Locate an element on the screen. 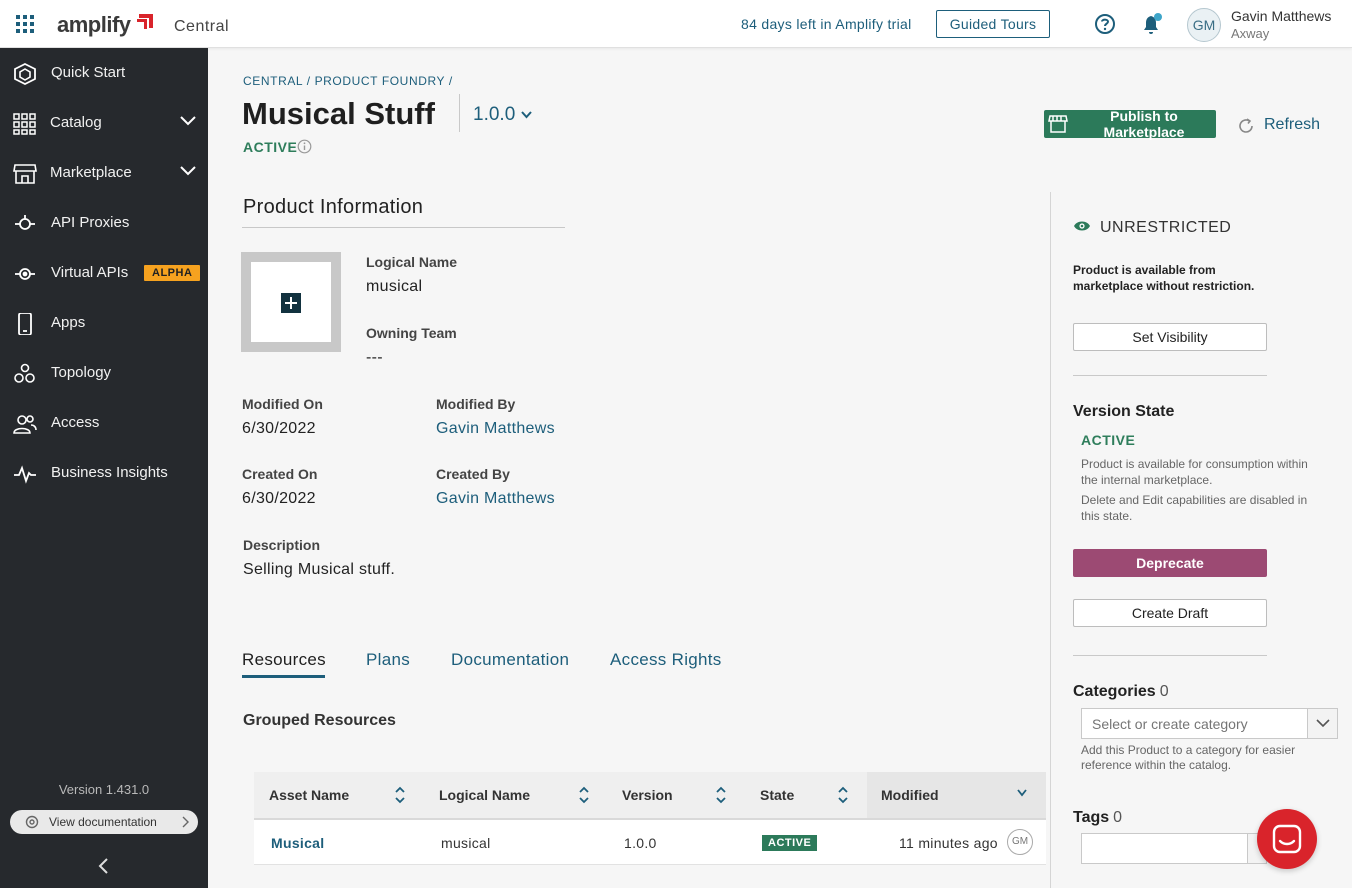 This screenshot has width=1352, height=888. description-value: Selling Musical stuff. is located at coordinates (319, 569).